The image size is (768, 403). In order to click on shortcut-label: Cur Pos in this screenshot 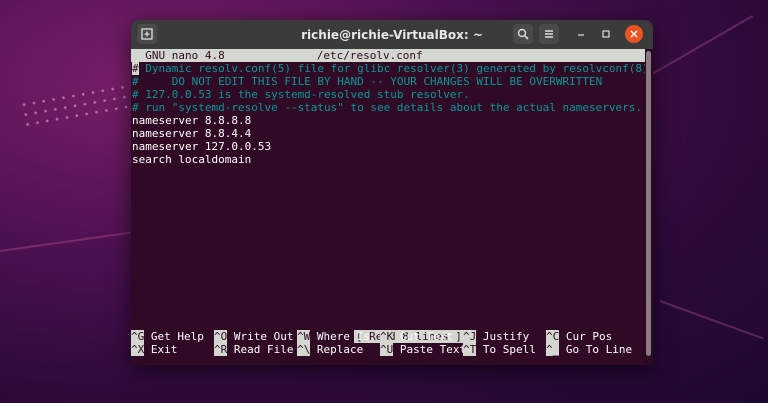, I will do `click(589, 336)`.